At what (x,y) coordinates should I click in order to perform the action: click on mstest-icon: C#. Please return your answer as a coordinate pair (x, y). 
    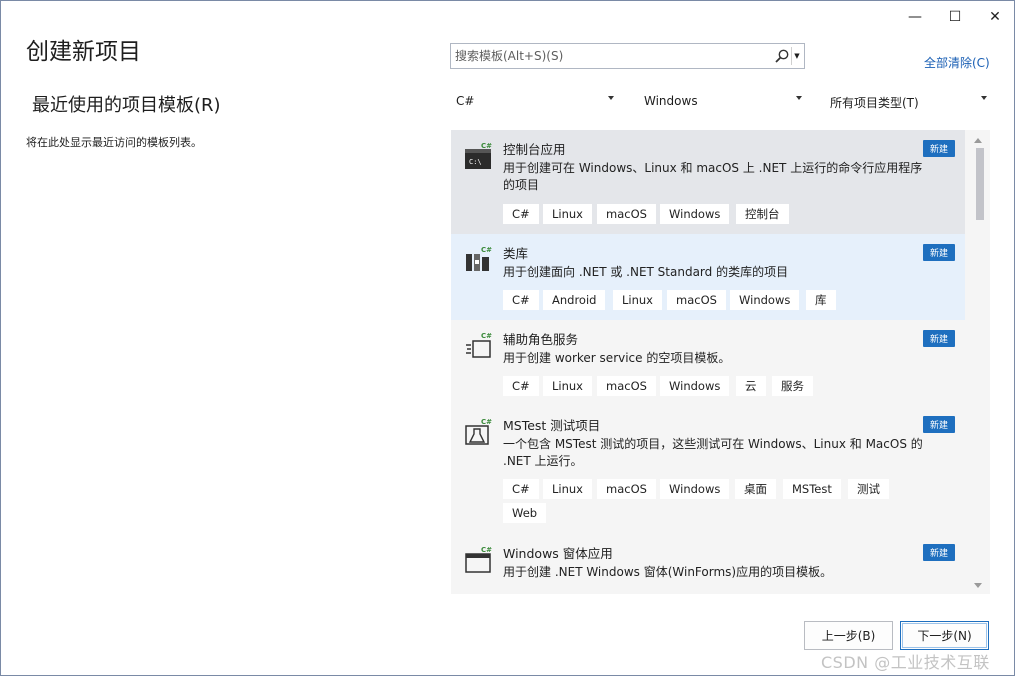
    Looking at the image, I should click on (478, 431).